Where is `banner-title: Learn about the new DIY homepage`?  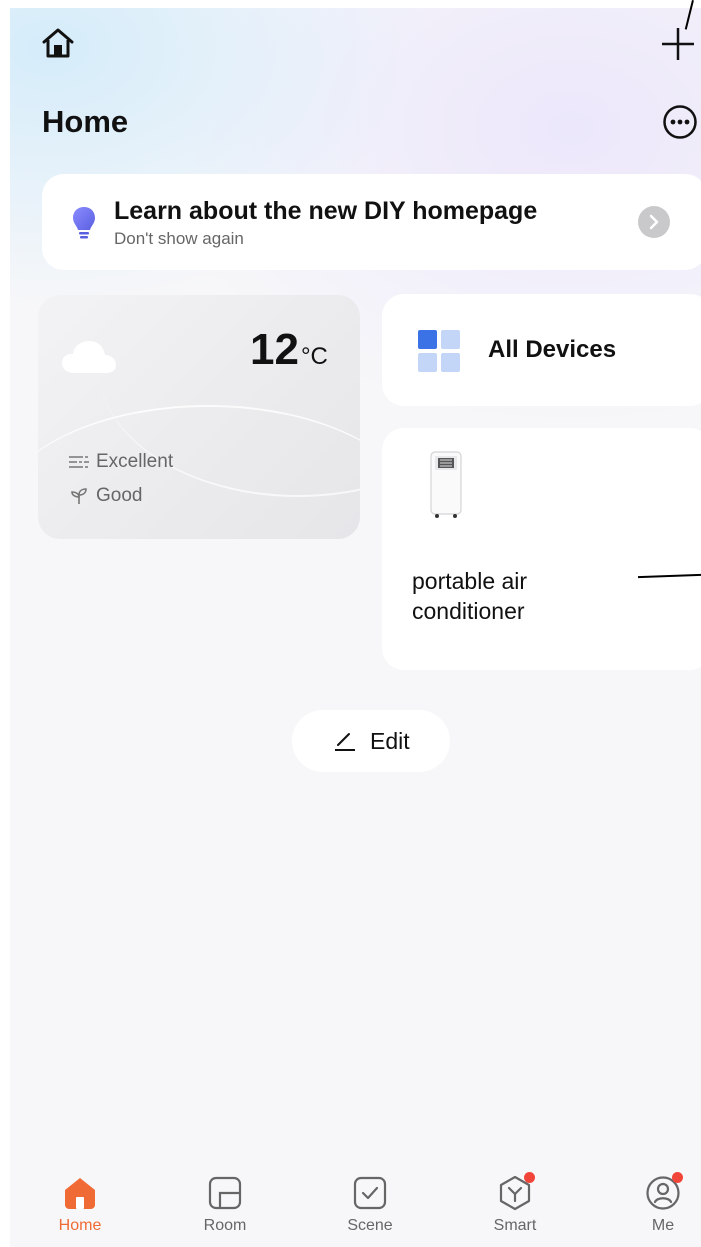
banner-title: Learn about the new DIY homepage is located at coordinates (326, 211).